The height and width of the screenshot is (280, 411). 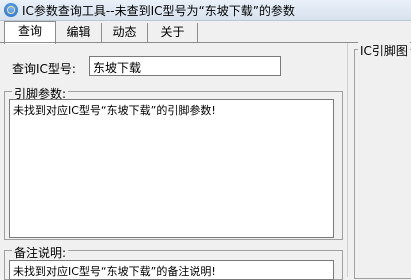 What do you see at coordinates (44, 69) in the screenshot?
I see `query-ic-label: 查询IC型号:` at bounding box center [44, 69].